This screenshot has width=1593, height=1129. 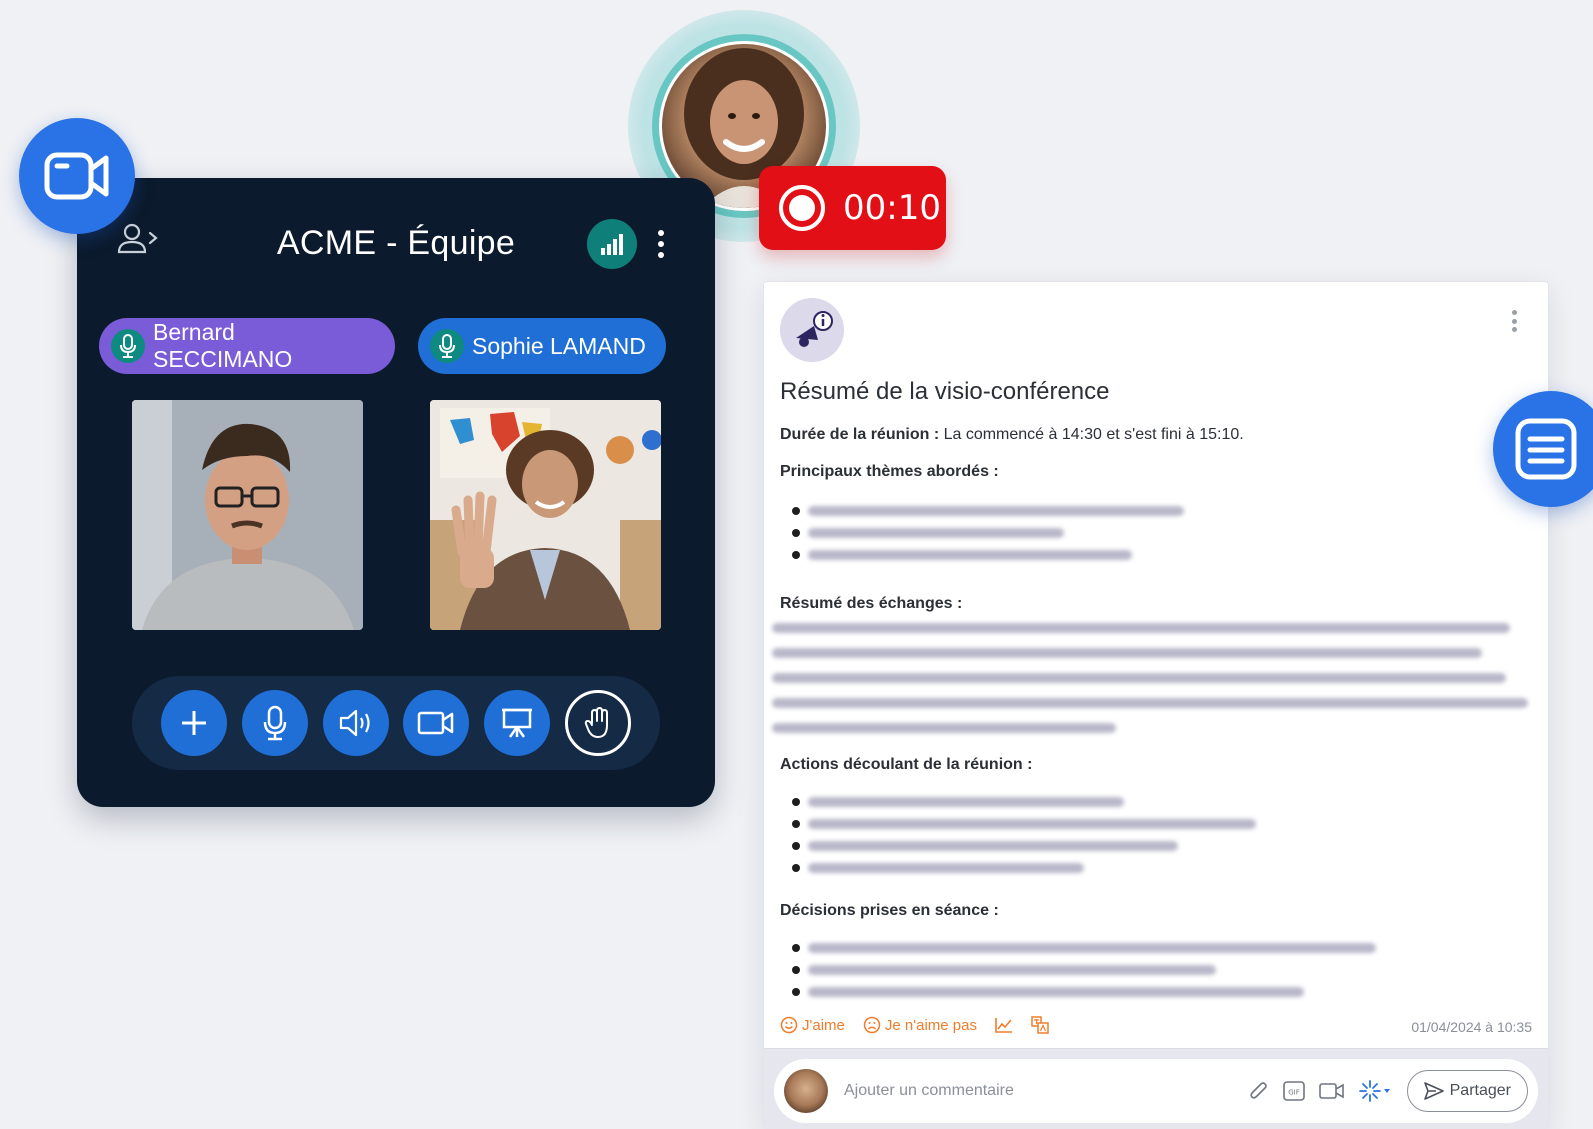 I want to click on dislike-button: Je n'aime pas, so click(x=920, y=1025).